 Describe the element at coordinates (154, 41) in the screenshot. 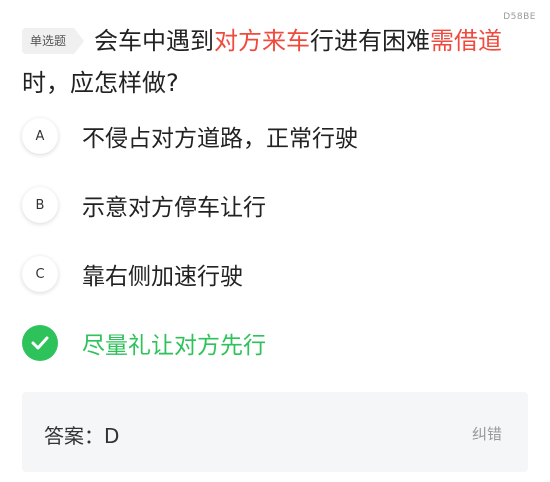

I see `question-text-part: 会车中遇到` at that location.